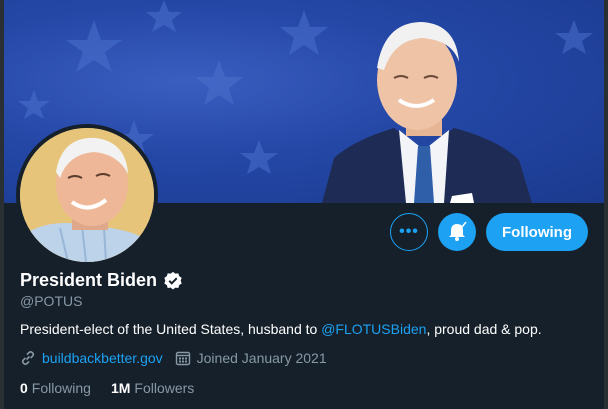 This screenshot has height=409, width=608. I want to click on following-button-label: Following, so click(537, 232).